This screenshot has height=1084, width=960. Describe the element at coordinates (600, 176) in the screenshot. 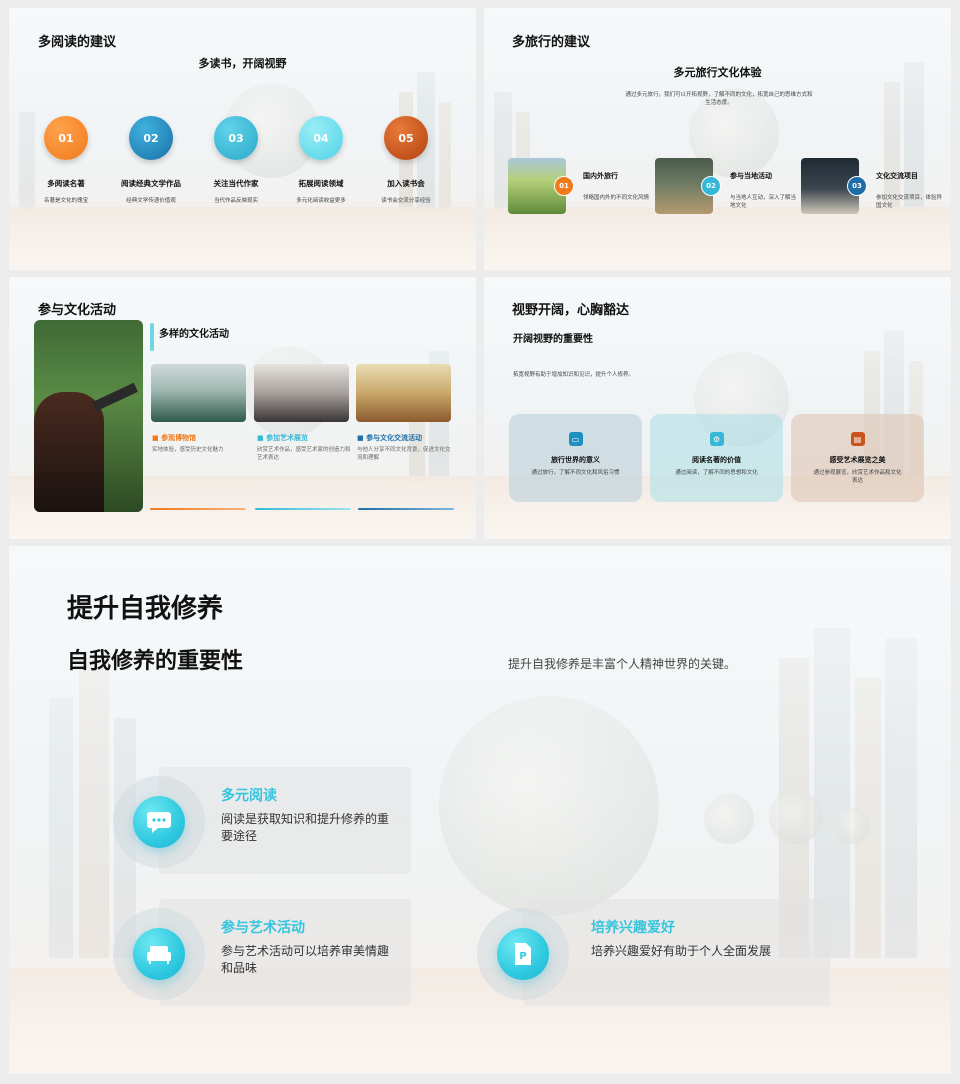

I see `card-title: 国内外旅行` at that location.